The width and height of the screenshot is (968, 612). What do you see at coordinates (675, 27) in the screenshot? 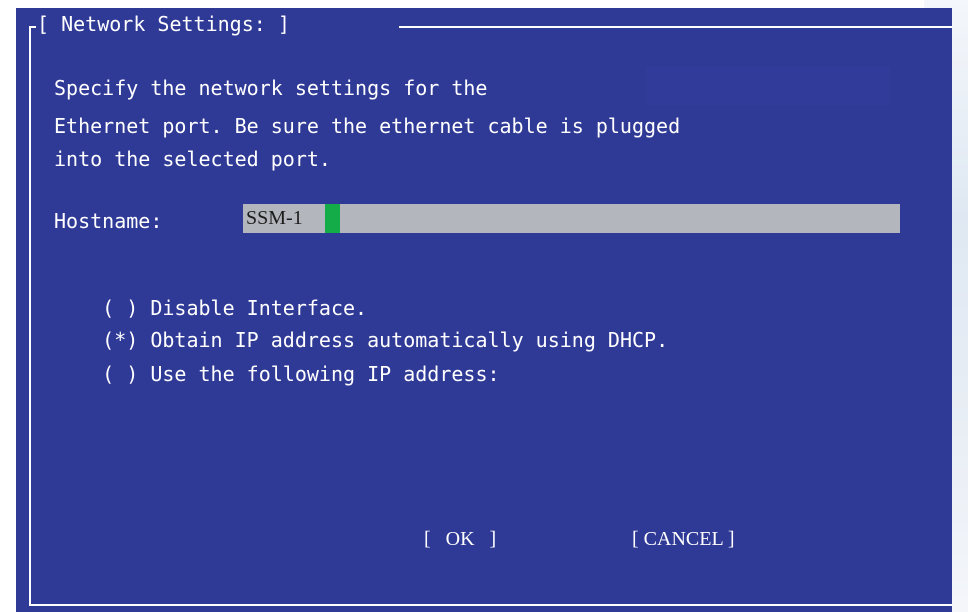
I see `frame-top-right-border` at bounding box center [675, 27].